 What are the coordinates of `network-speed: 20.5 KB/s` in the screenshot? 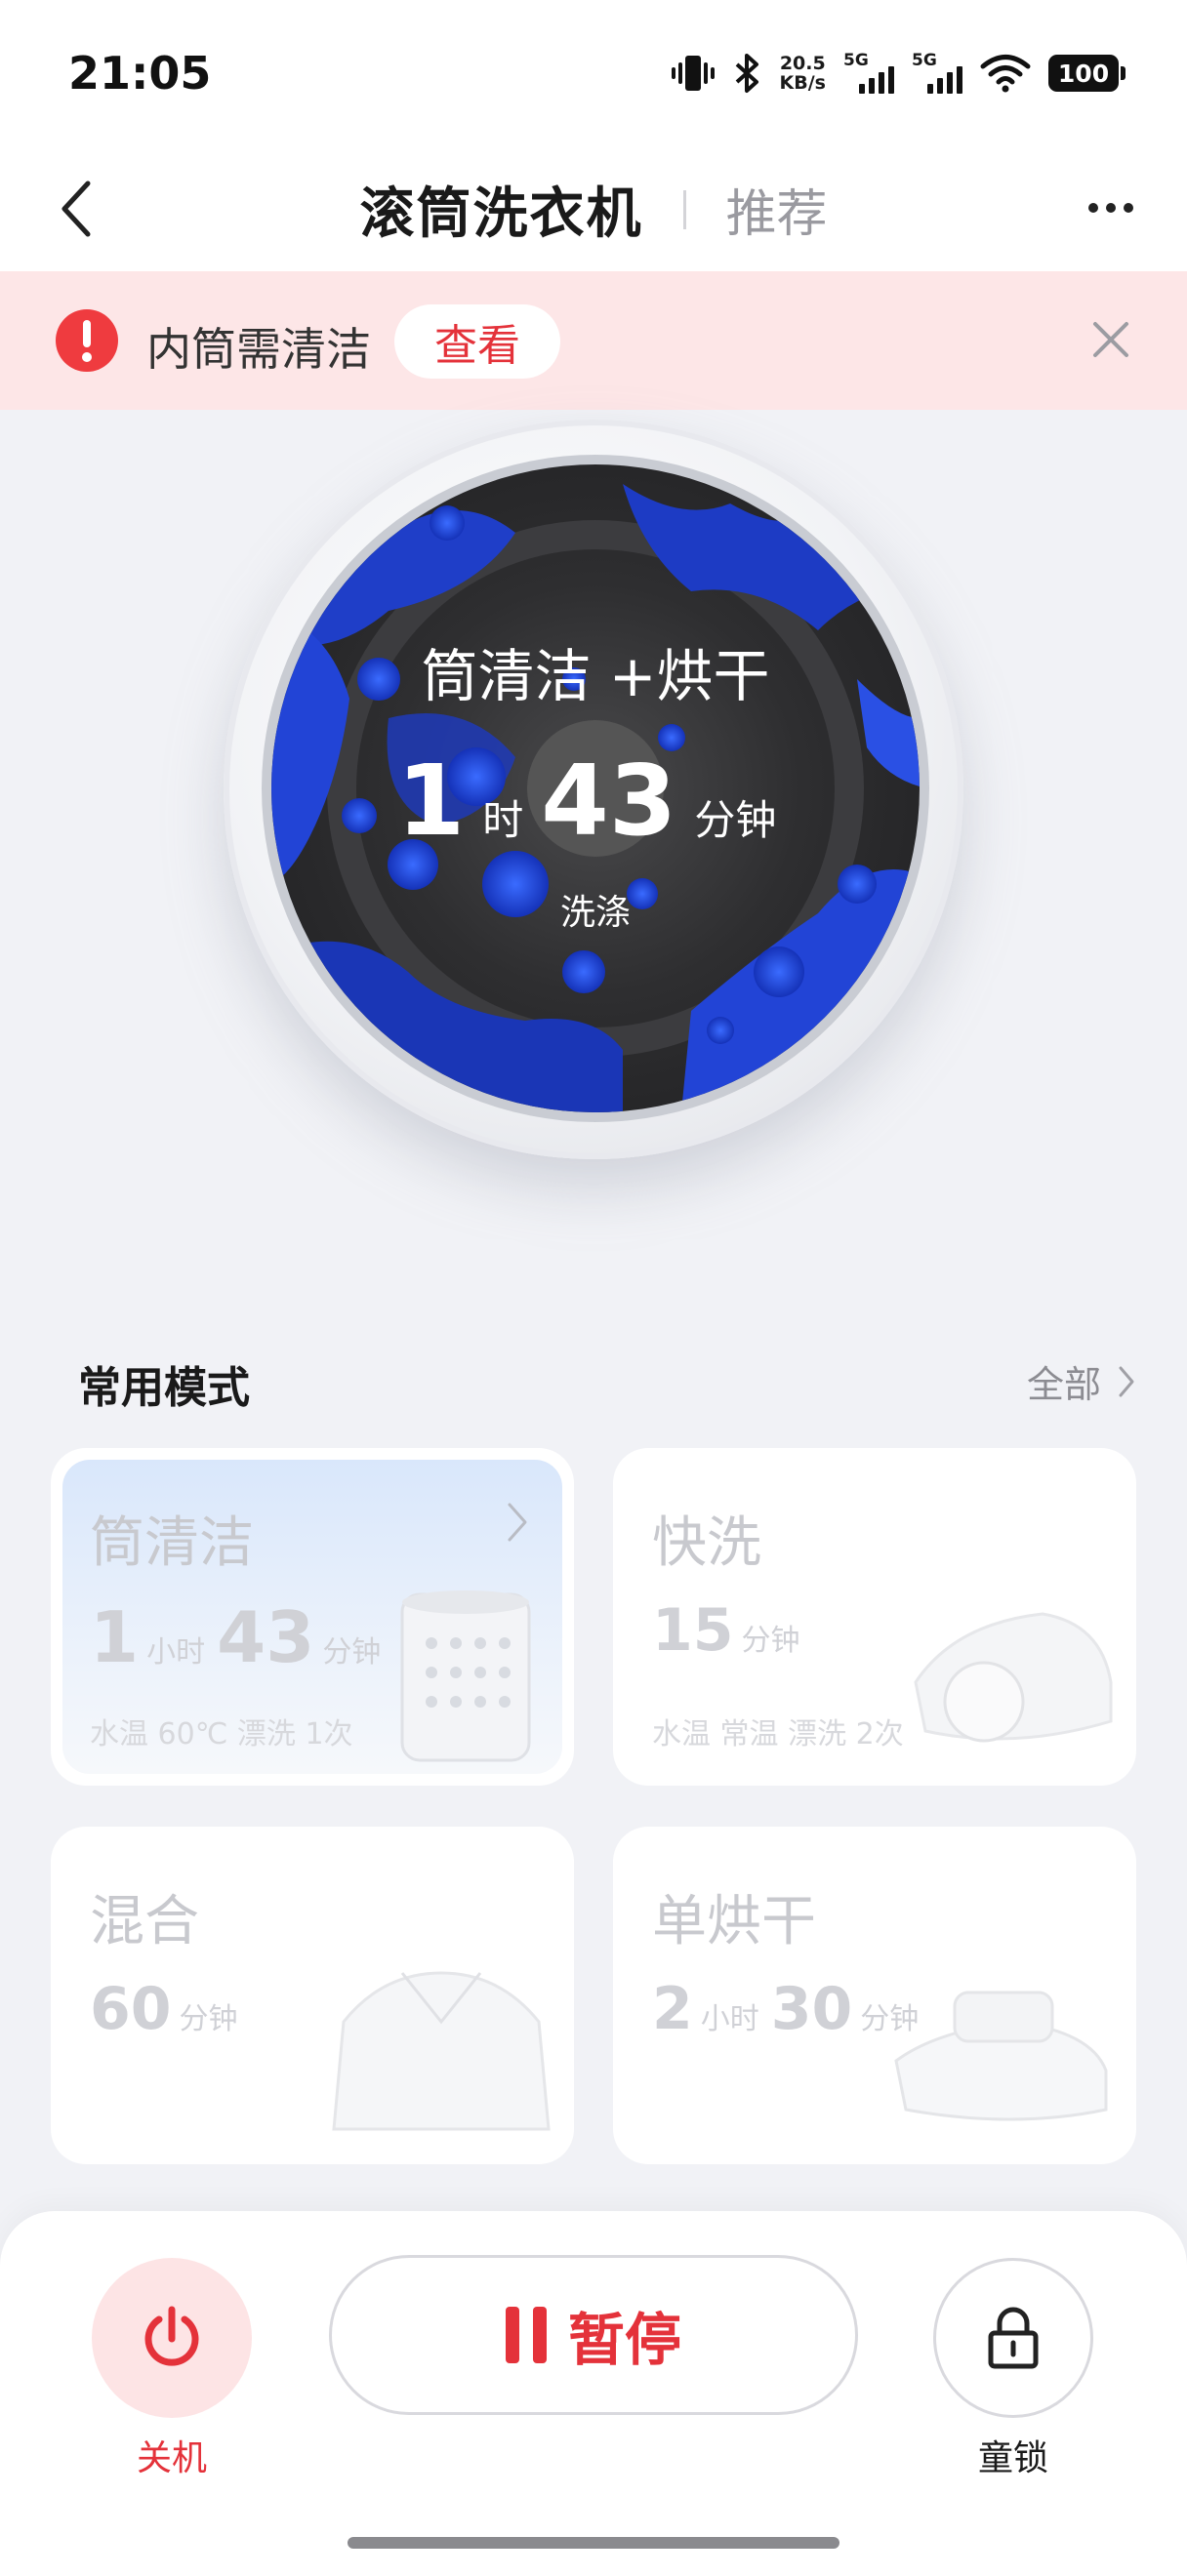 It's located at (803, 73).